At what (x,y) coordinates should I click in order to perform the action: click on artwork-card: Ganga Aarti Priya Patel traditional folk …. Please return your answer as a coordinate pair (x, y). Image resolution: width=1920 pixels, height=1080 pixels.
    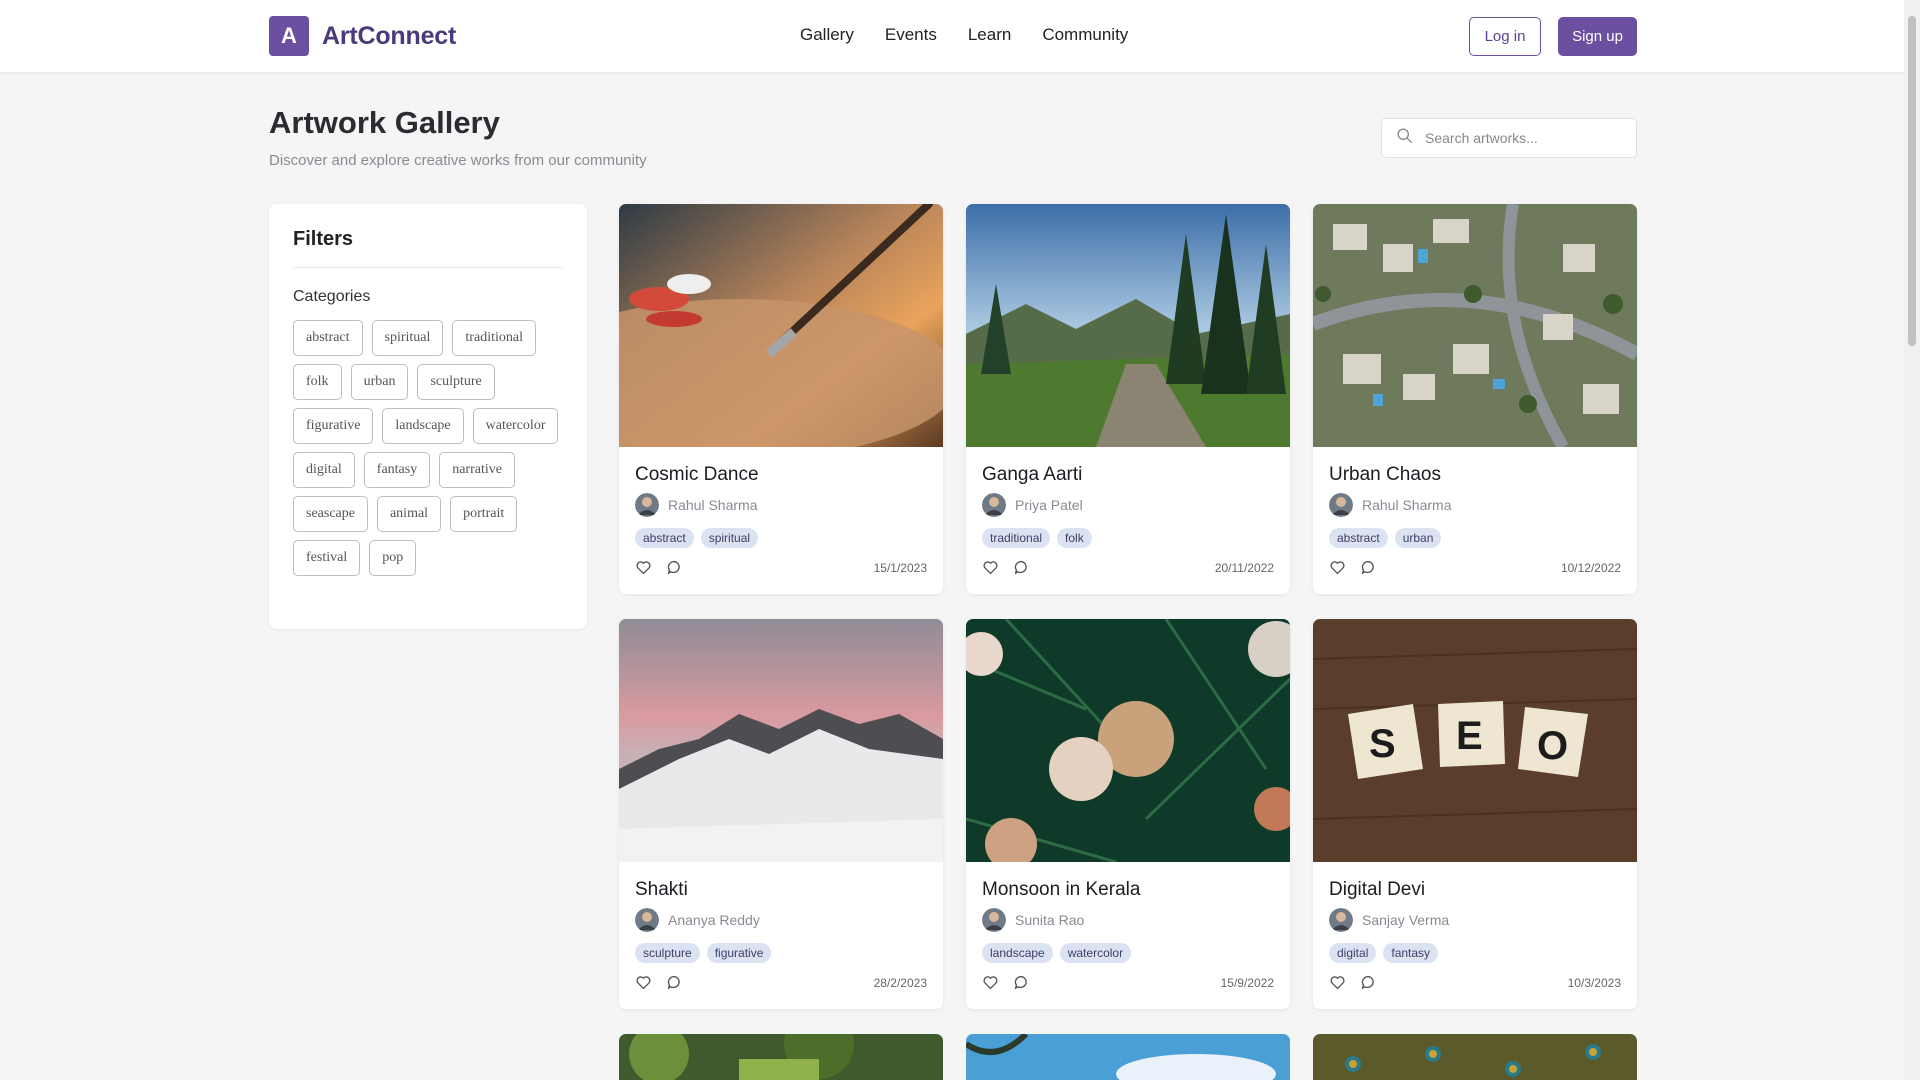
    Looking at the image, I should click on (1128, 399).